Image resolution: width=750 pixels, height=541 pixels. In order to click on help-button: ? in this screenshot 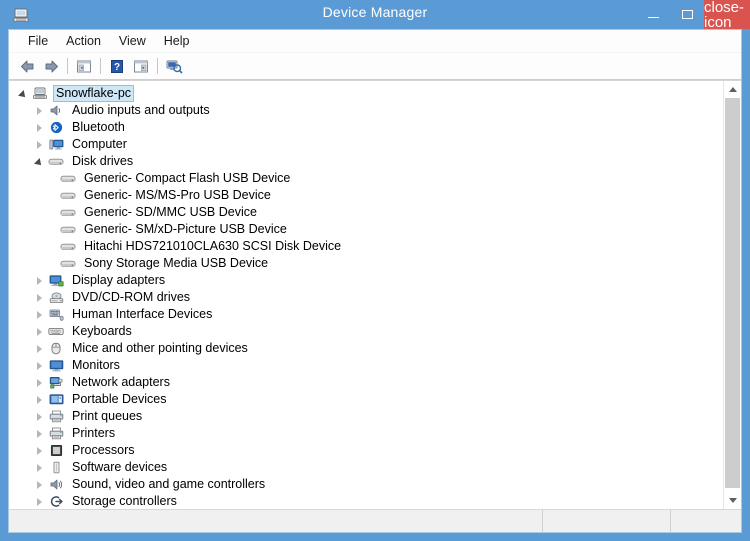, I will do `click(117, 66)`.